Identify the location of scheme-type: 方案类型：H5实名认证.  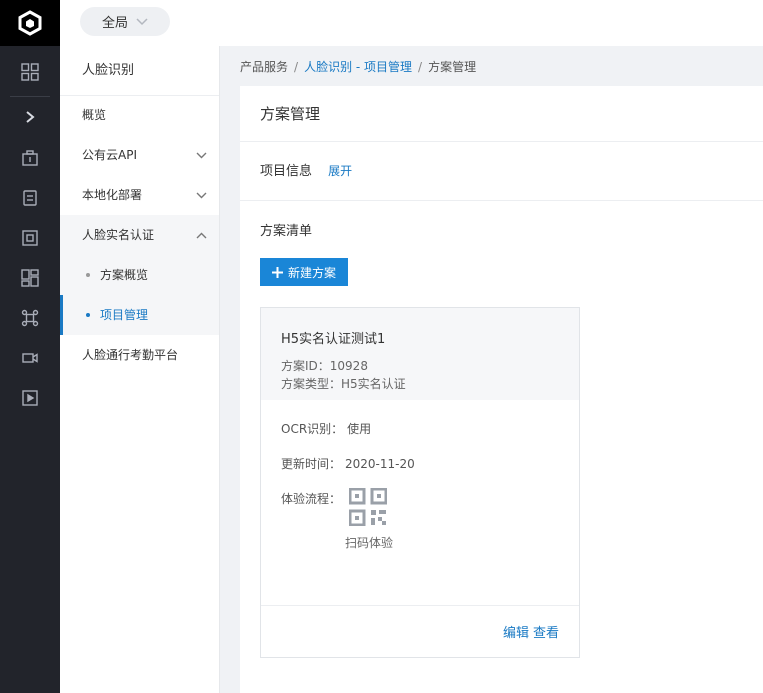
(343, 384).